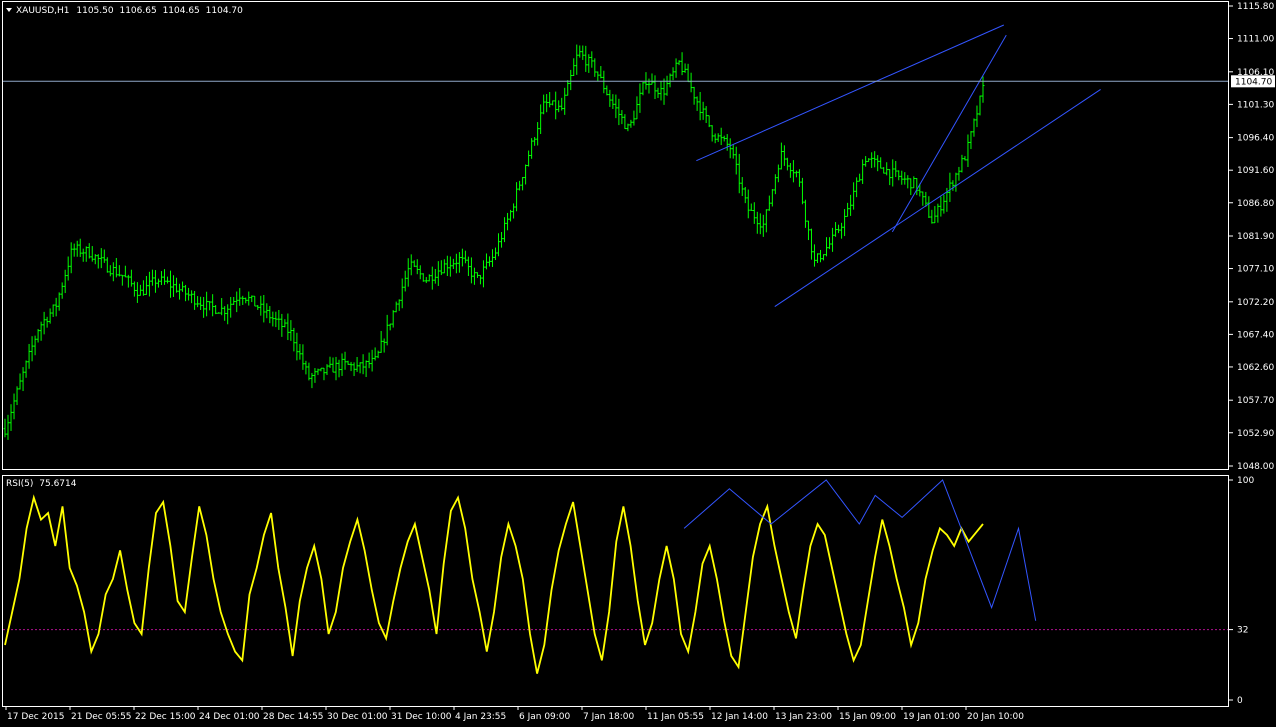  Describe the element at coordinates (1255, 40) in the screenshot. I see `price-tick-label: 1111.00` at that location.